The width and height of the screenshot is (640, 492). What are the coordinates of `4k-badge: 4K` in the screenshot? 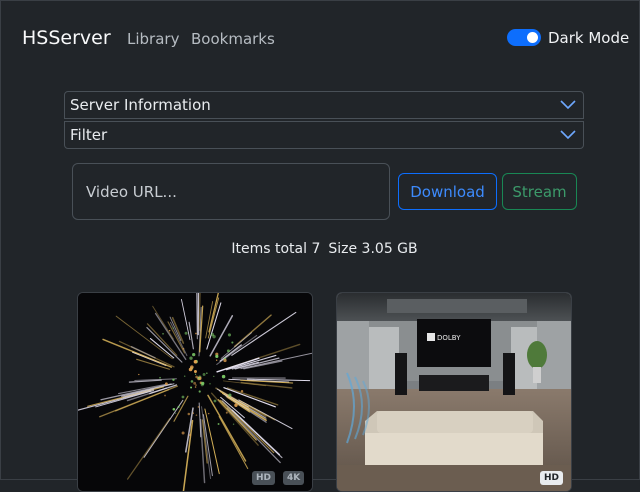 It's located at (293, 478).